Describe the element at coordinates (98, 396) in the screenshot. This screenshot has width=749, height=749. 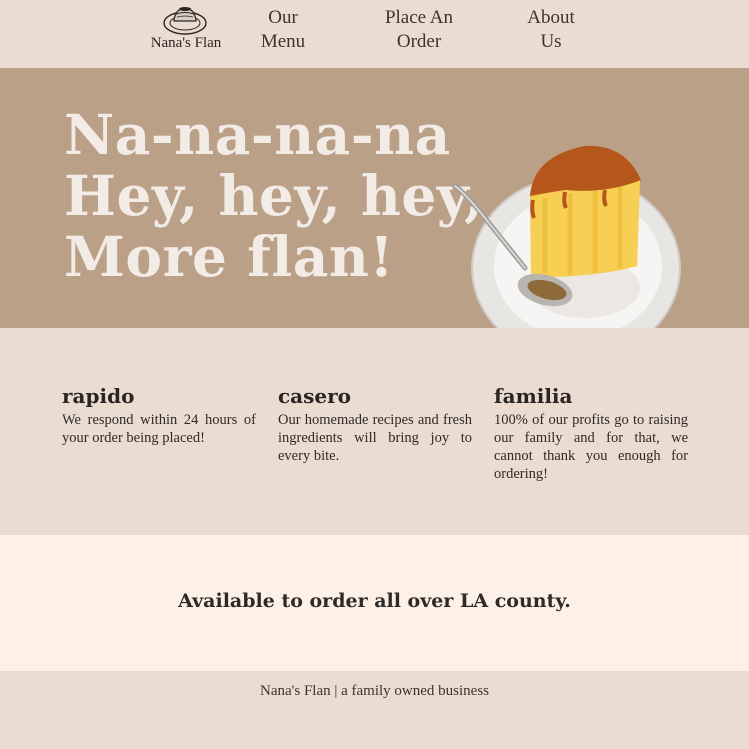
I see `feature-title: rapido` at that location.